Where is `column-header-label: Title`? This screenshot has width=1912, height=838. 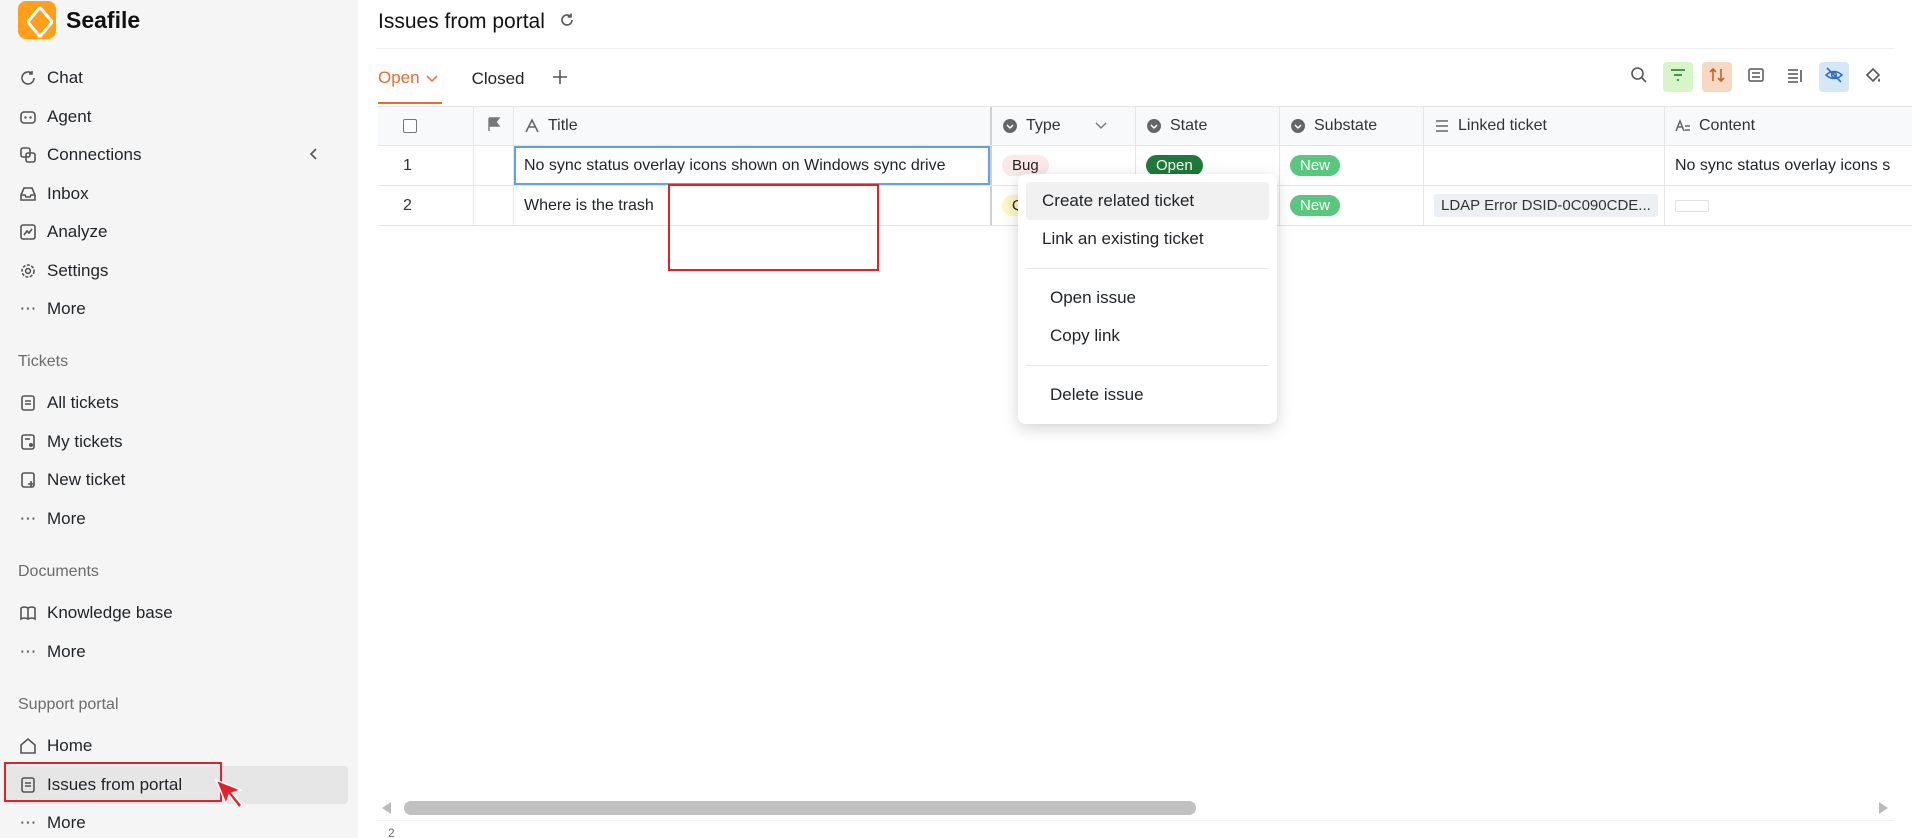 column-header-label: Title is located at coordinates (563, 125).